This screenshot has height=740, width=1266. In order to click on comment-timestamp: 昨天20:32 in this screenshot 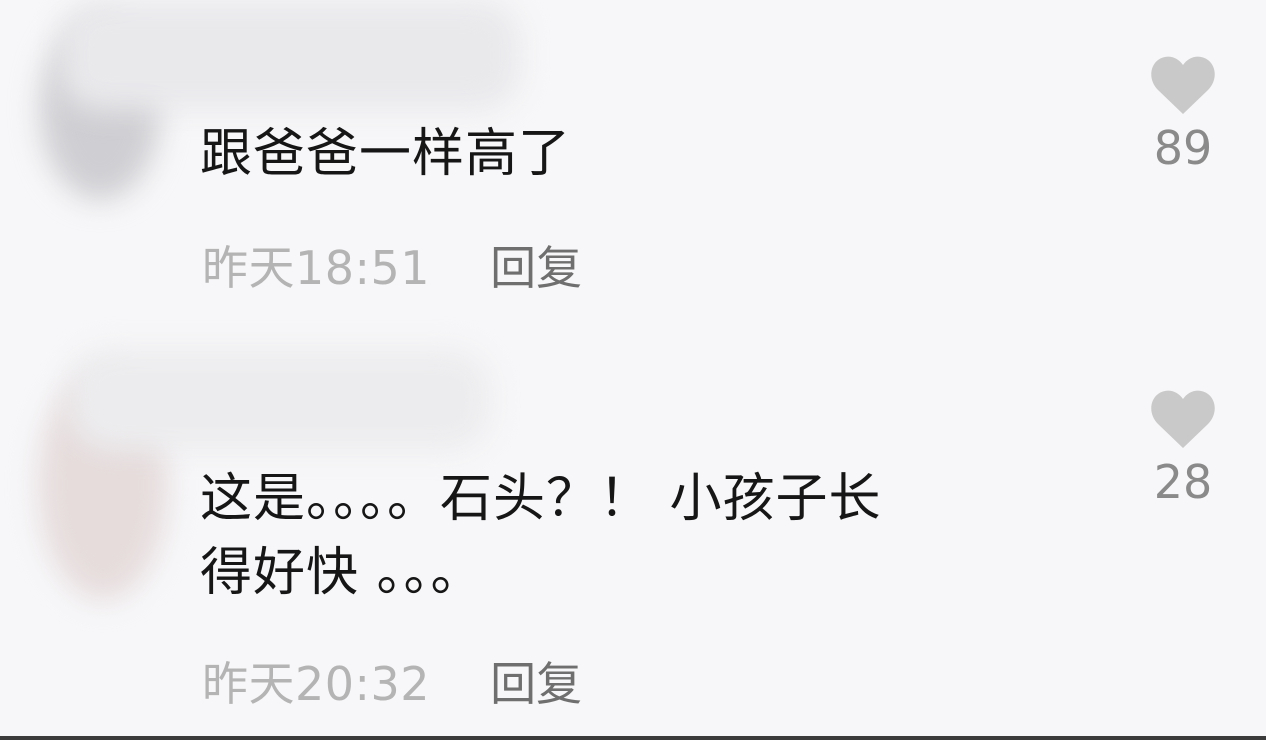, I will do `click(316, 684)`.